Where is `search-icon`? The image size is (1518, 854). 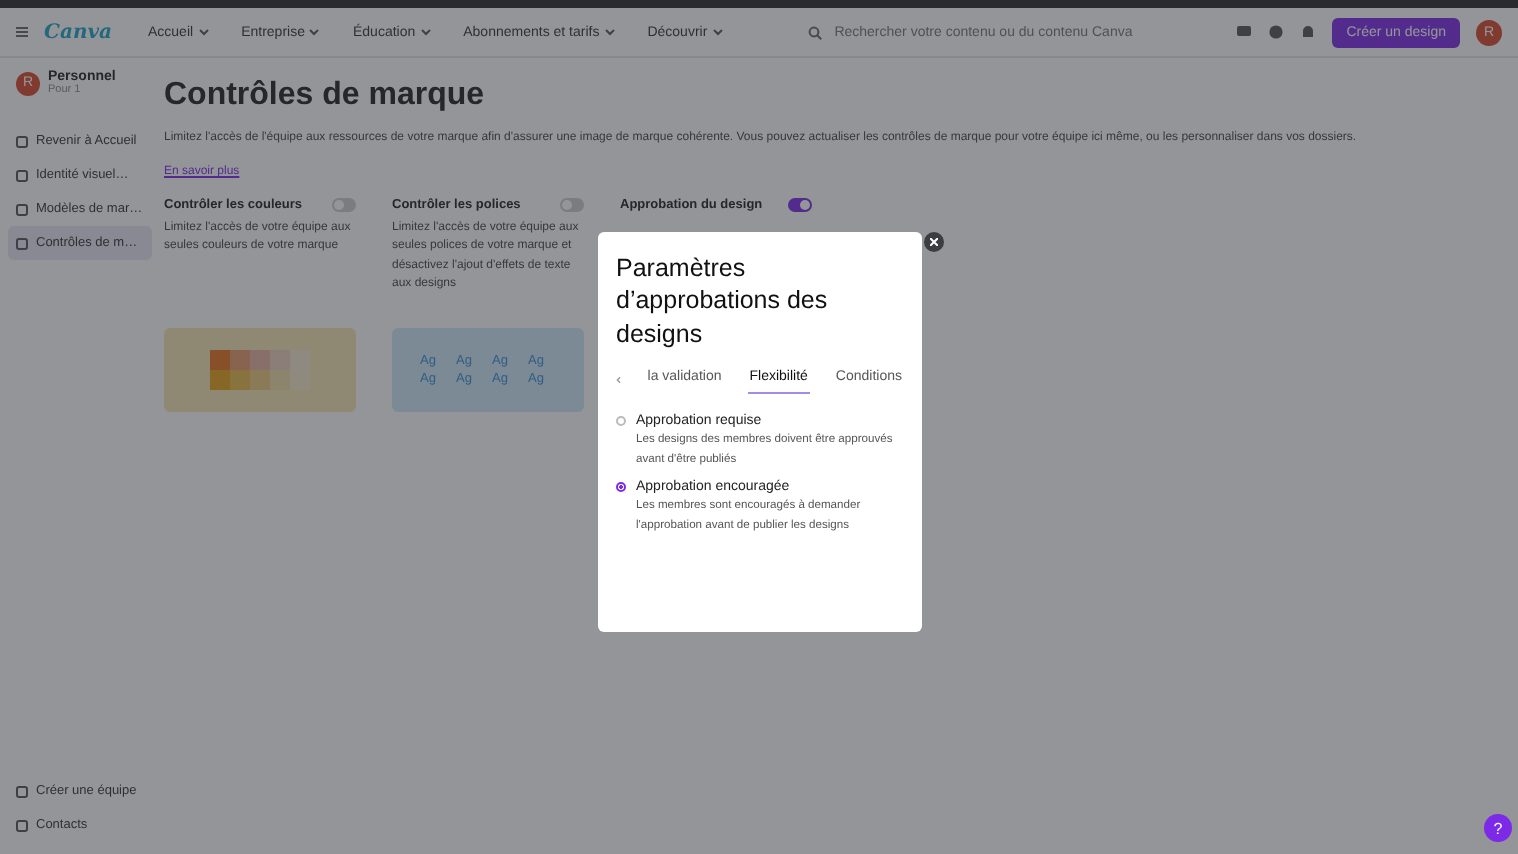
search-icon is located at coordinates (815, 32).